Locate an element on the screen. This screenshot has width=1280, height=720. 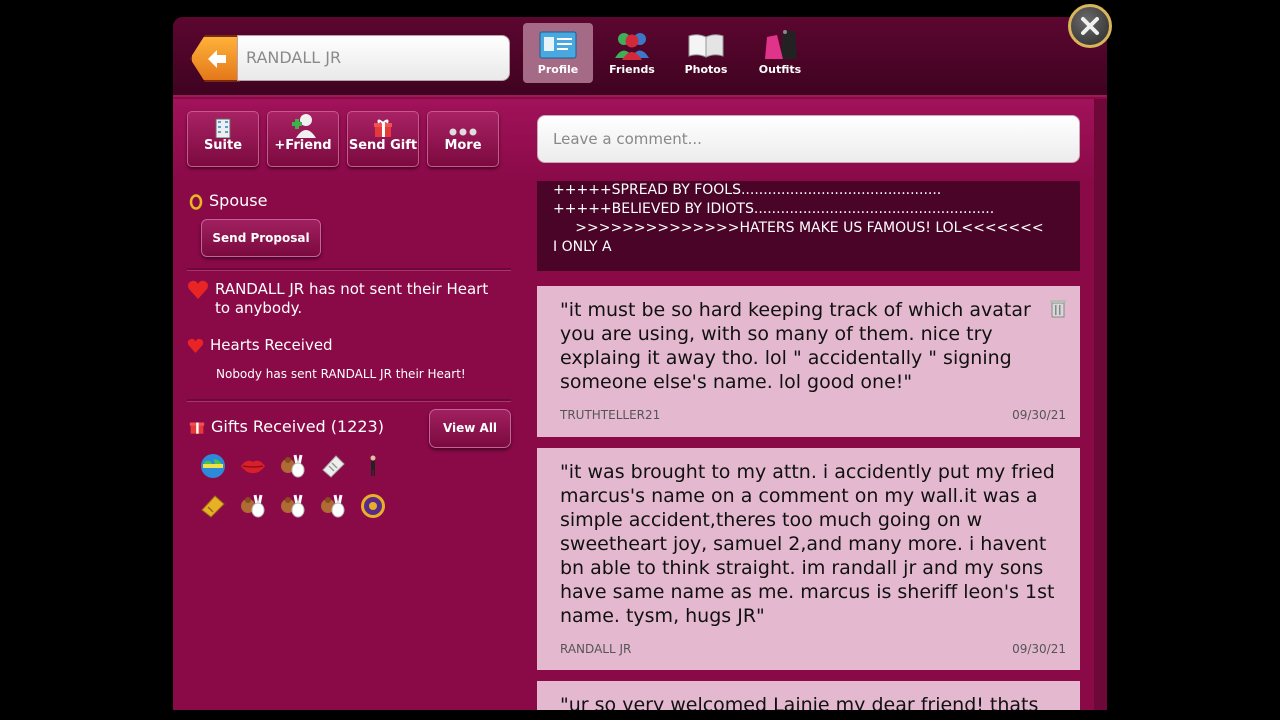
ring-icon is located at coordinates (196, 201).